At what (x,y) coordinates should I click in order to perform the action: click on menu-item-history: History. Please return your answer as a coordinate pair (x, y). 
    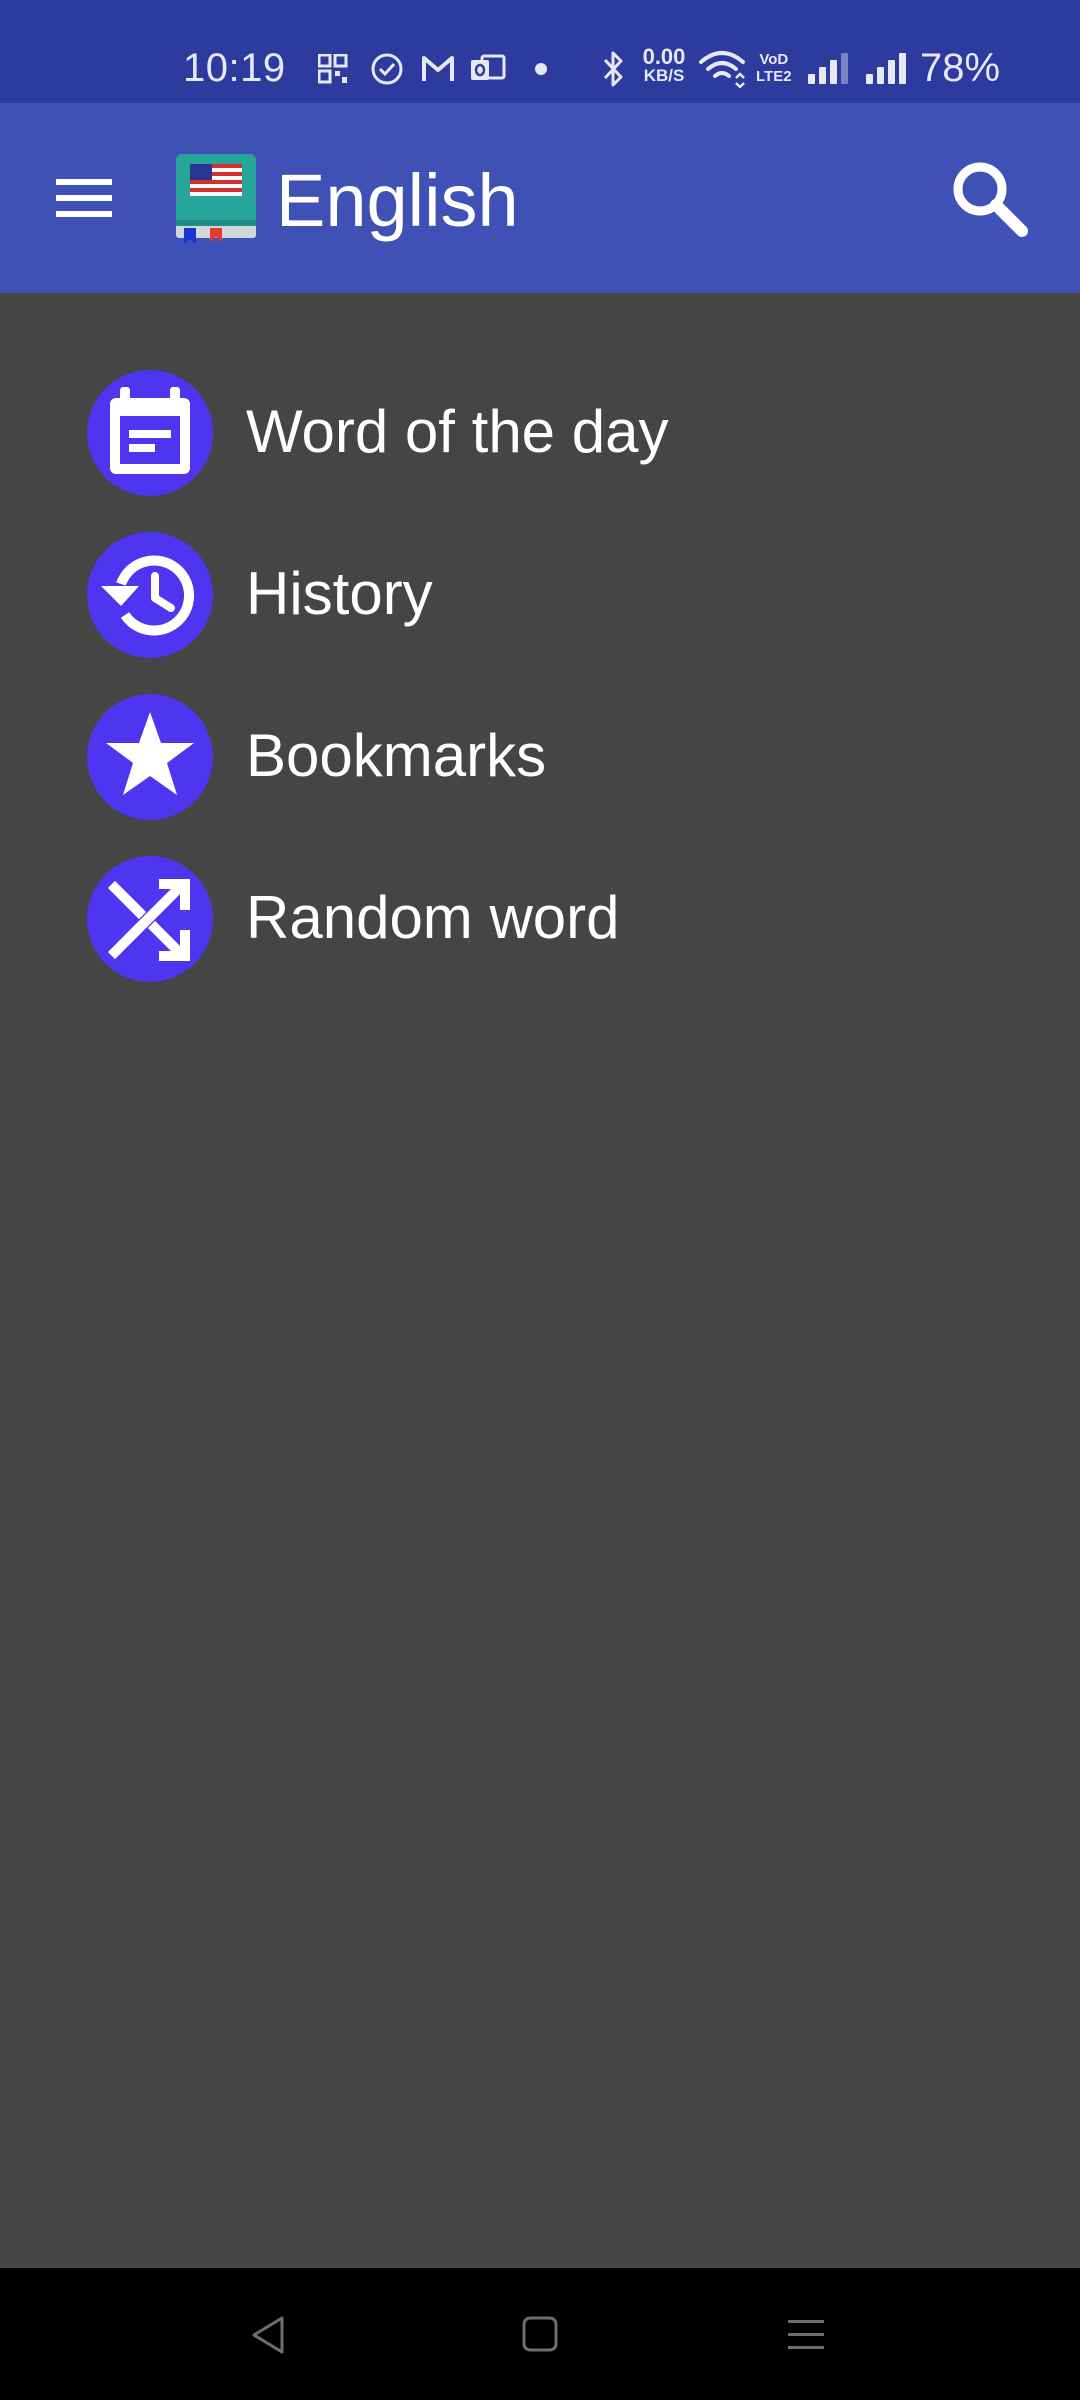
    Looking at the image, I should click on (540, 595).